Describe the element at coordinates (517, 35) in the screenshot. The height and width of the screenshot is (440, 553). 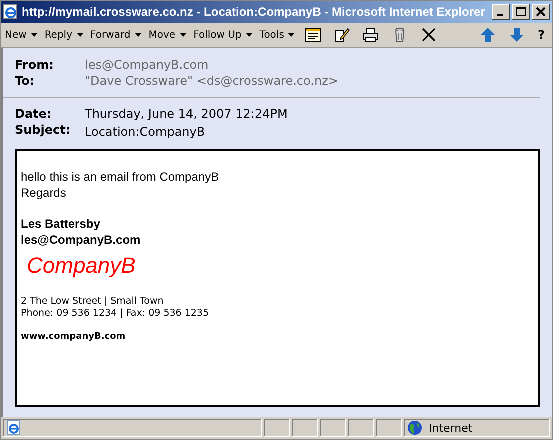
I see `down-arrow-icon` at that location.